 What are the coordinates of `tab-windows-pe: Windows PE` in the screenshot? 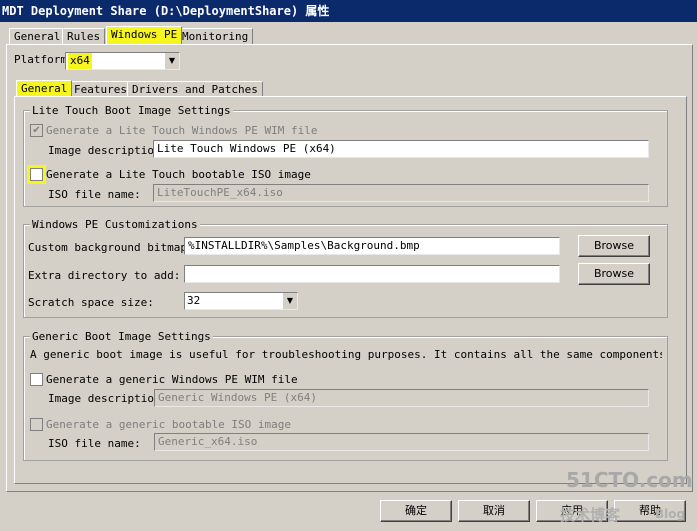 It's located at (144, 35).